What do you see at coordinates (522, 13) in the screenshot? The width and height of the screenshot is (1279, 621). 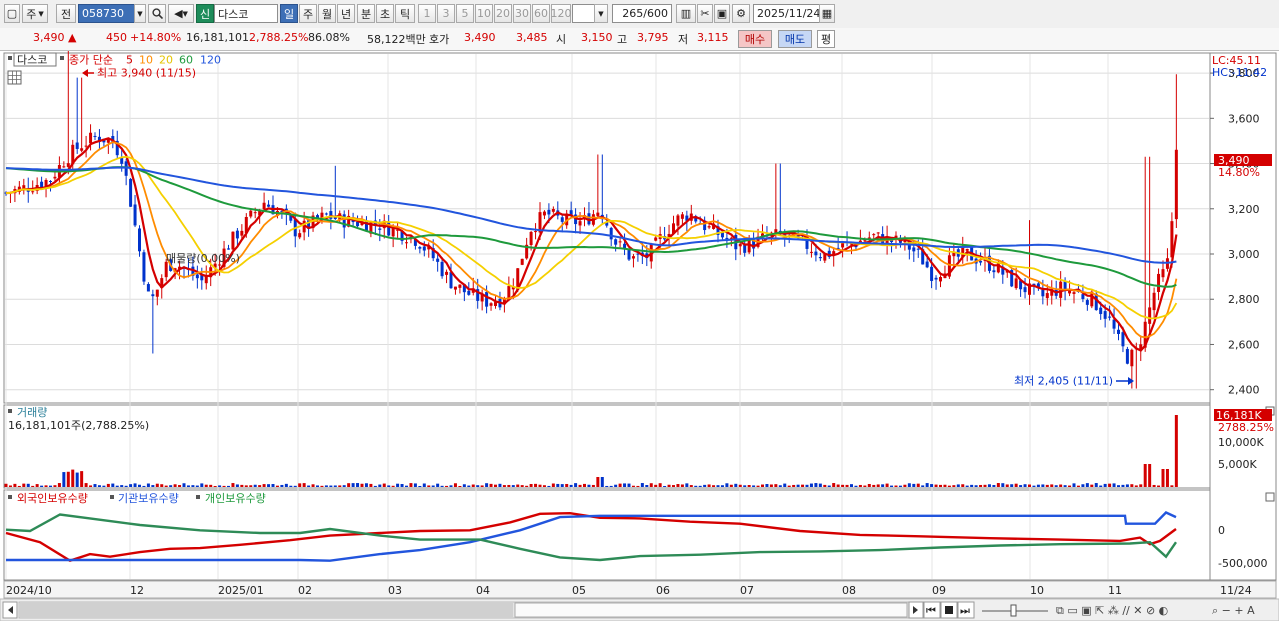 I see `interval-30: 30` at bounding box center [522, 13].